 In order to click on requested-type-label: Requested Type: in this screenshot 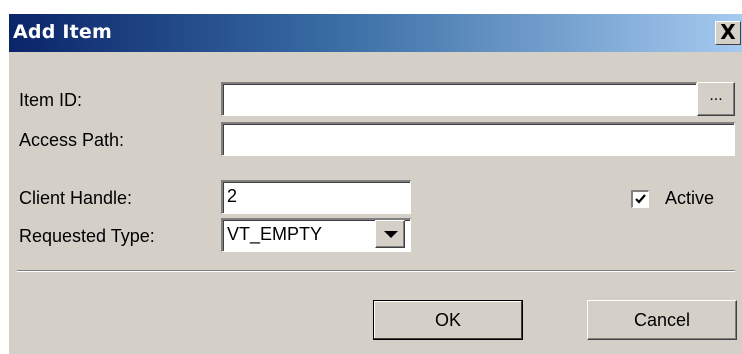, I will do `click(87, 236)`.